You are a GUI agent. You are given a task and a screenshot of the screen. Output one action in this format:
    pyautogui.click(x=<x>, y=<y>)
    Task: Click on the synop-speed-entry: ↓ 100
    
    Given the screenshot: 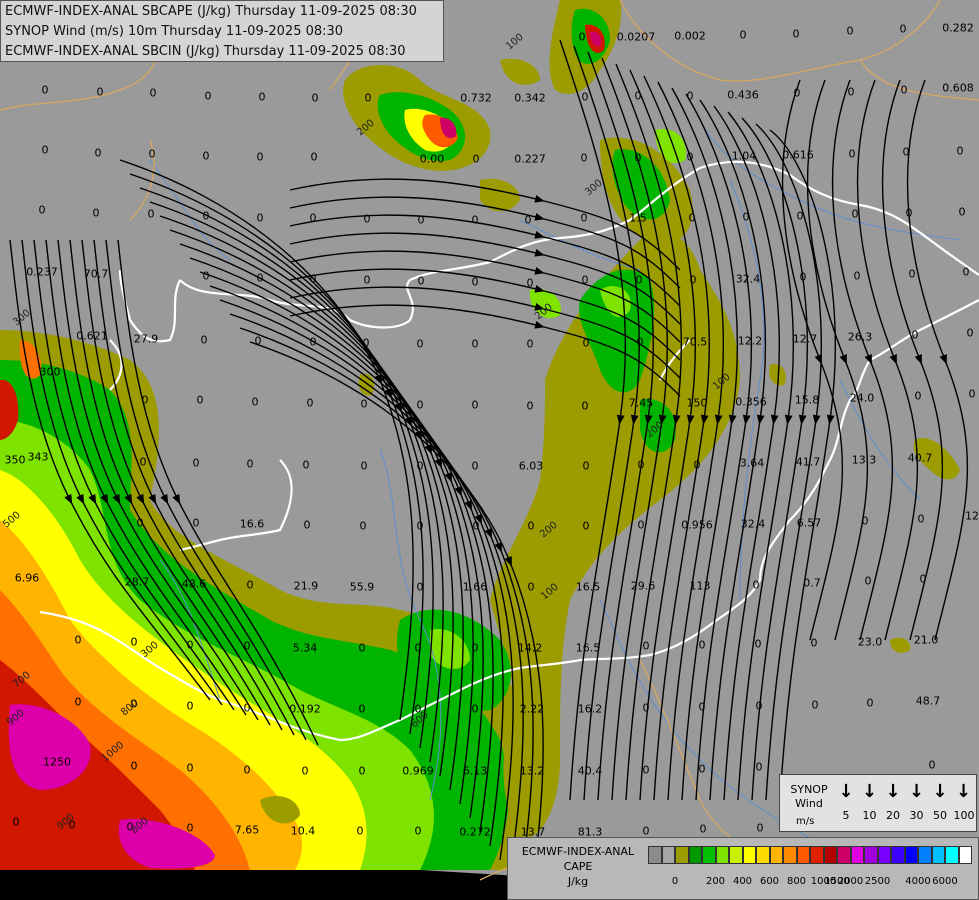 What is the action you would take?
    pyautogui.click(x=964, y=801)
    